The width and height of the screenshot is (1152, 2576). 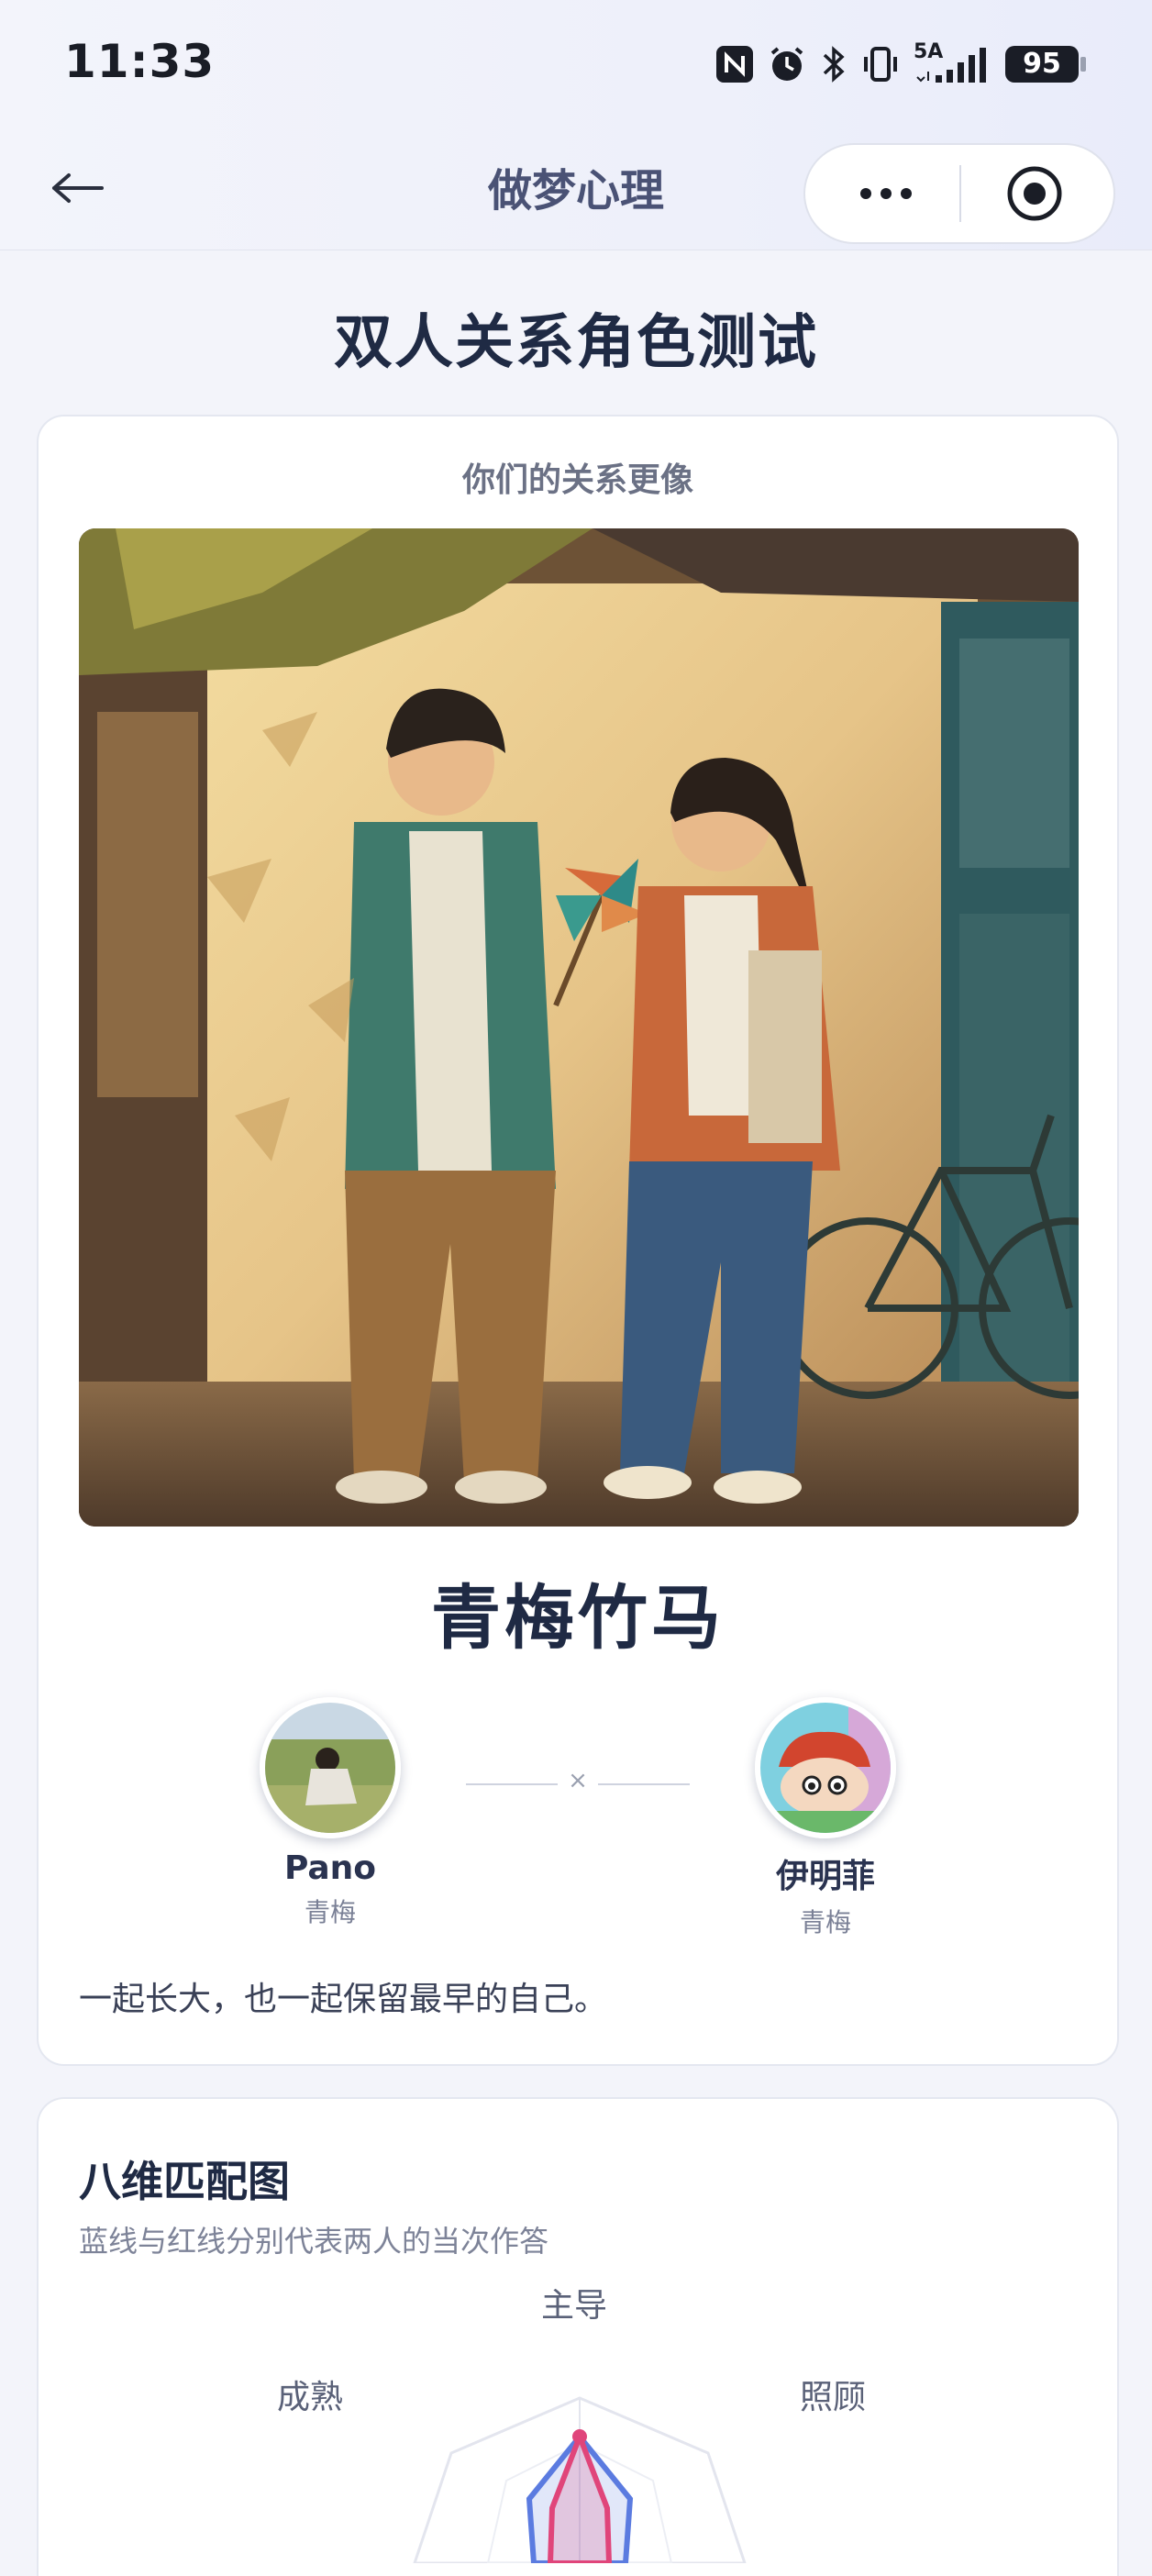 I want to click on signal-icon: 5A, so click(x=952, y=62).